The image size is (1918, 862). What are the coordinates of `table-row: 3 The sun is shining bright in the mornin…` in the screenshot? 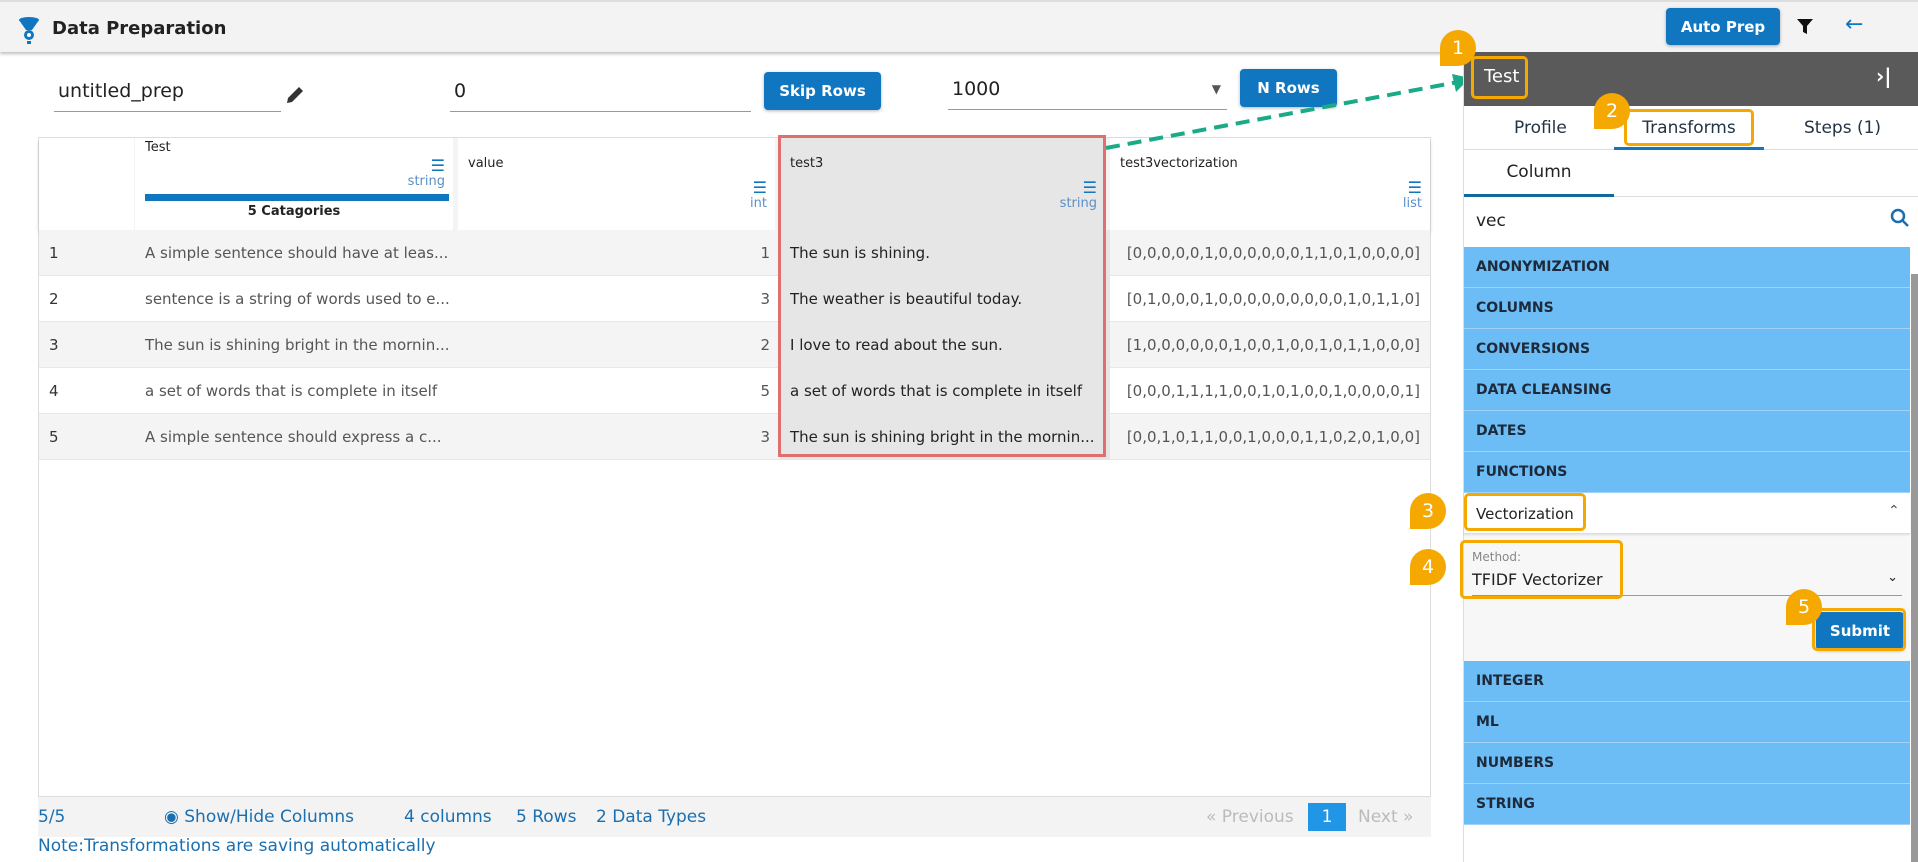 It's located at (734, 345).